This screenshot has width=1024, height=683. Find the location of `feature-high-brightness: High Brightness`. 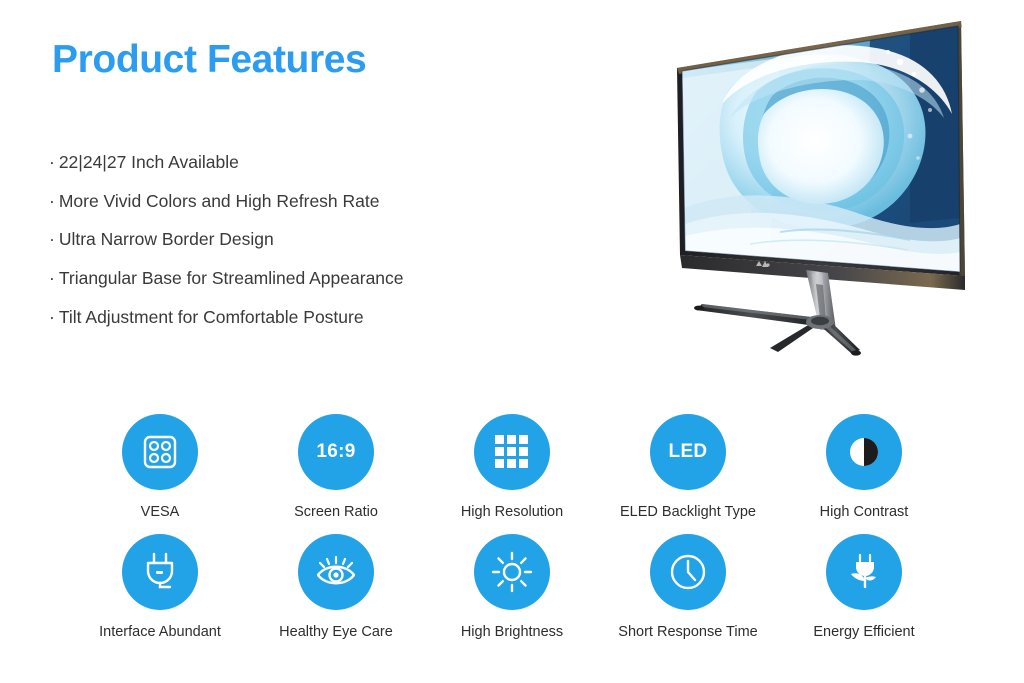

feature-high-brightness: High Brightness is located at coordinates (512, 587).